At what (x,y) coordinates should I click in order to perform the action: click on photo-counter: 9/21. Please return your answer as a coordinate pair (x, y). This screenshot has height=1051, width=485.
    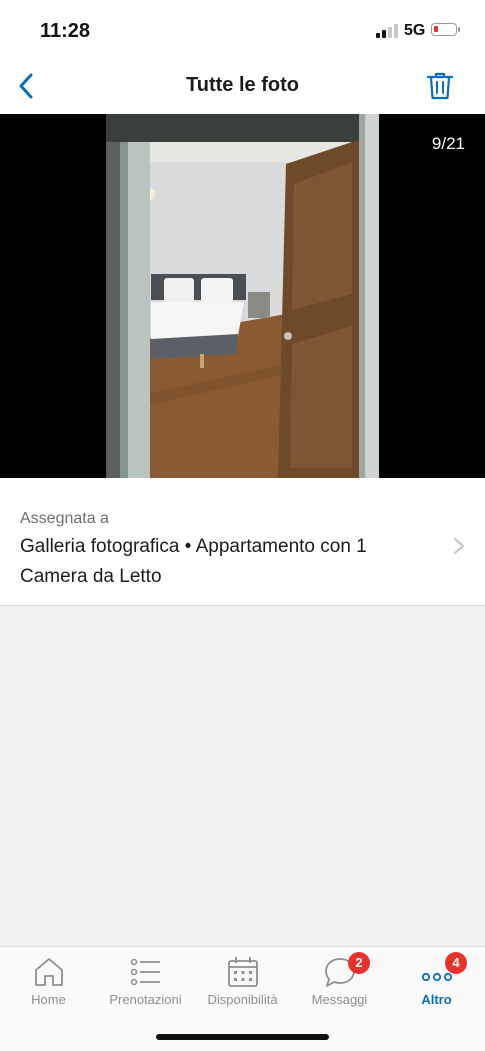
    Looking at the image, I should click on (448, 143).